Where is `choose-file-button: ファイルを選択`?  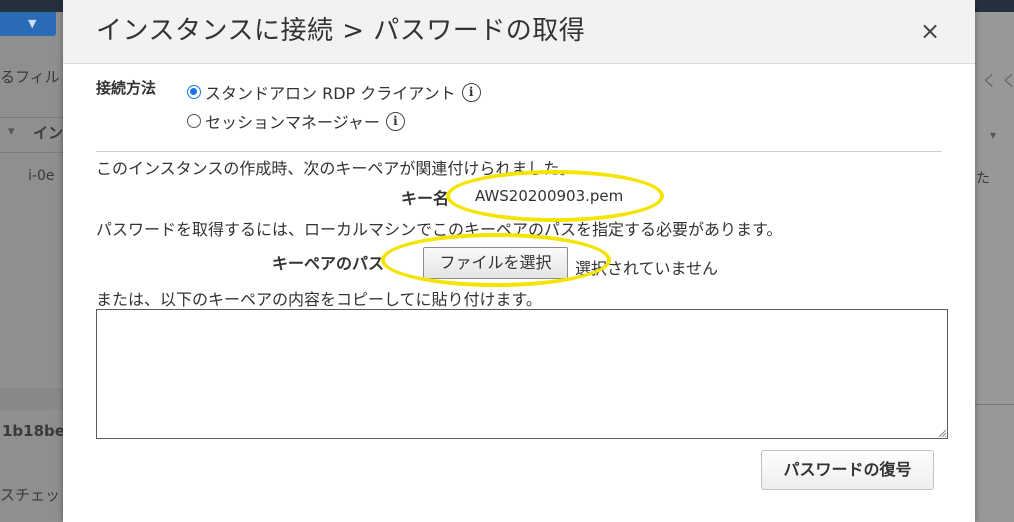
choose-file-button: ファイルを選択 is located at coordinates (495, 263).